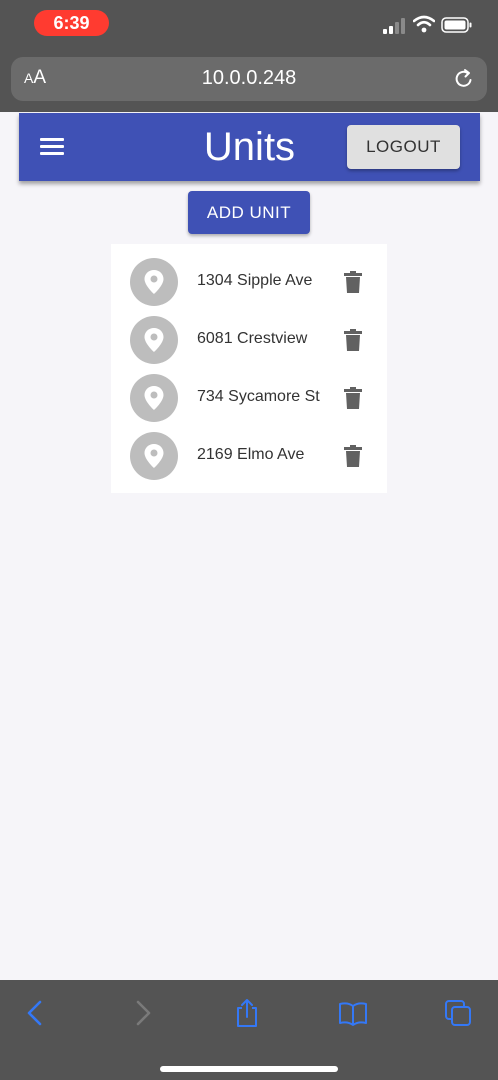  Describe the element at coordinates (394, 26) in the screenshot. I see `cellular-signal-icon` at that location.